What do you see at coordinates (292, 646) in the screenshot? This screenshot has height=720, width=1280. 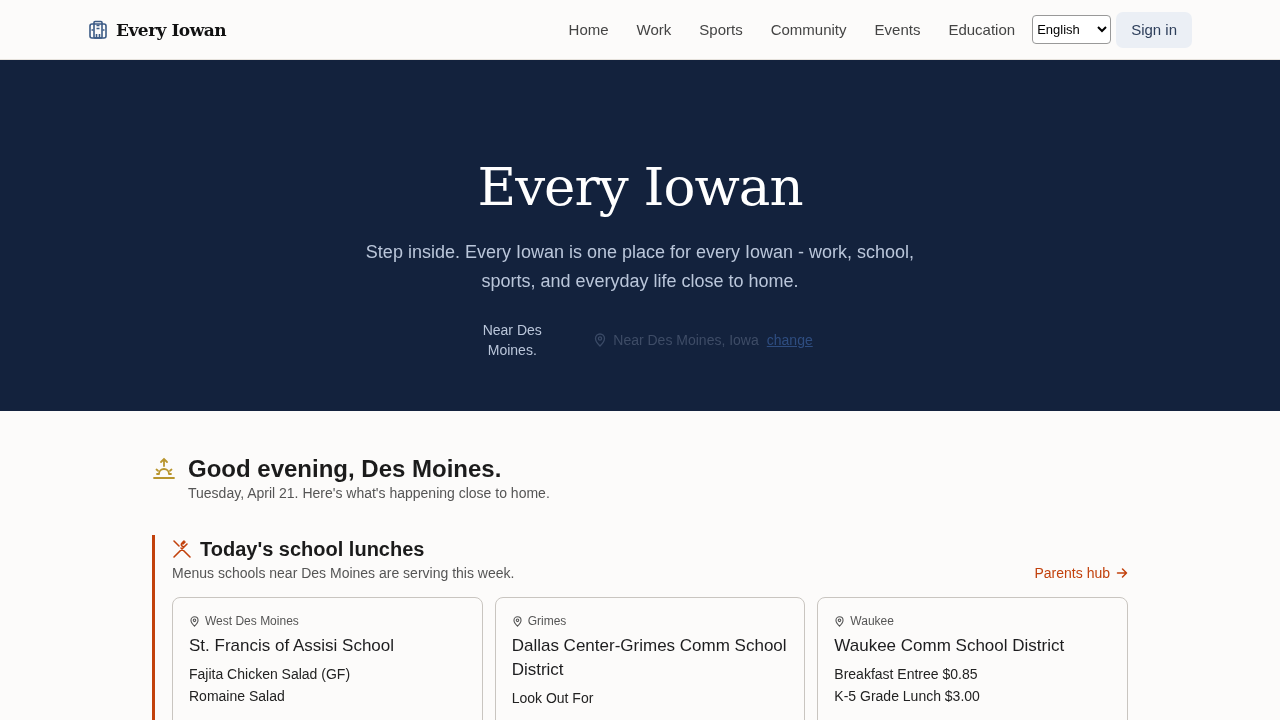 I see `school-name: St. Francis of Assisi School` at bounding box center [292, 646].